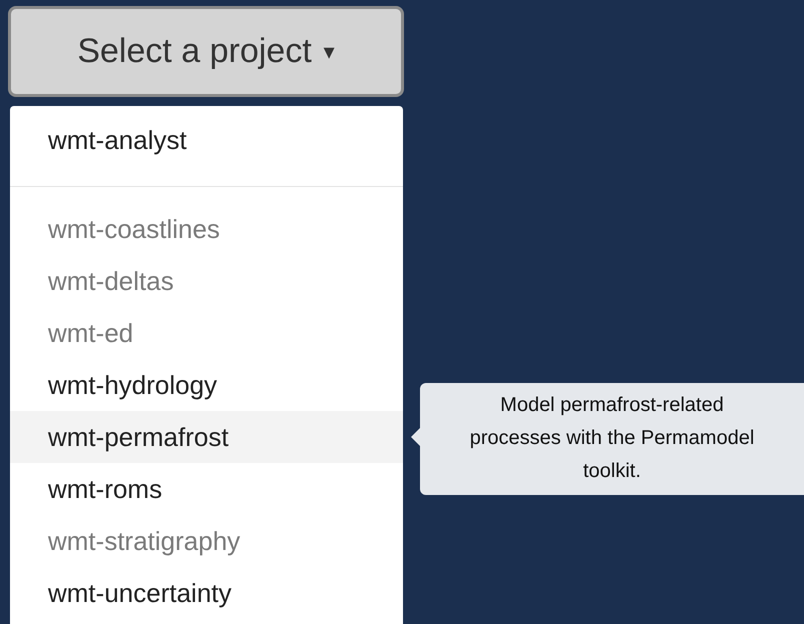  Describe the element at coordinates (206, 593) in the screenshot. I see `menu-item: wmt-uncertainty` at that location.